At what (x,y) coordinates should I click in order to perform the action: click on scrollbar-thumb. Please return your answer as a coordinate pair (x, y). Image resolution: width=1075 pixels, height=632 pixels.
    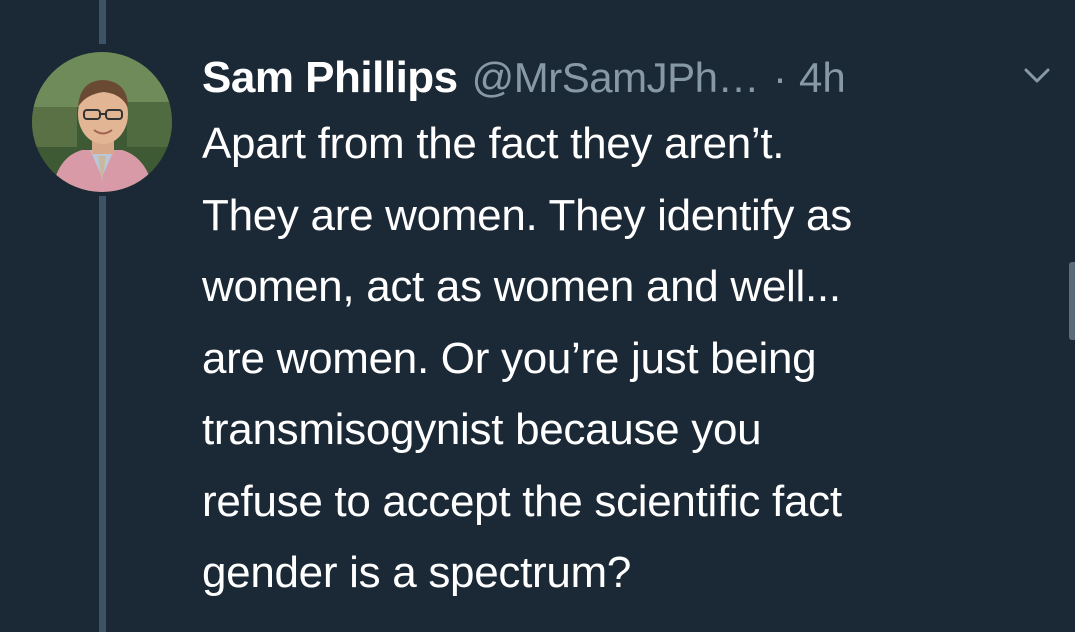
    Looking at the image, I should click on (1072, 301).